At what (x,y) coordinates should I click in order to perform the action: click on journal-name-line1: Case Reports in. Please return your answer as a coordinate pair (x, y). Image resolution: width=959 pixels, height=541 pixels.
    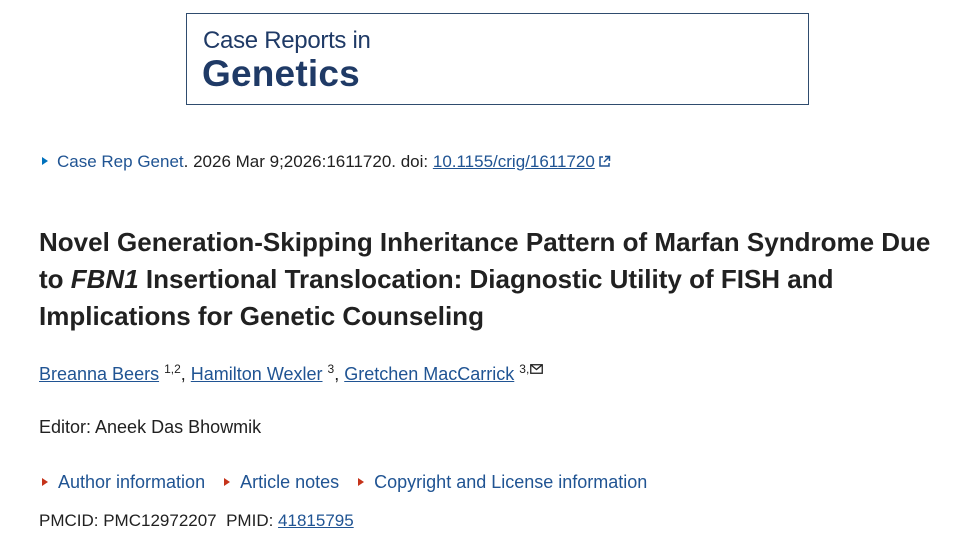
    Looking at the image, I should click on (287, 40).